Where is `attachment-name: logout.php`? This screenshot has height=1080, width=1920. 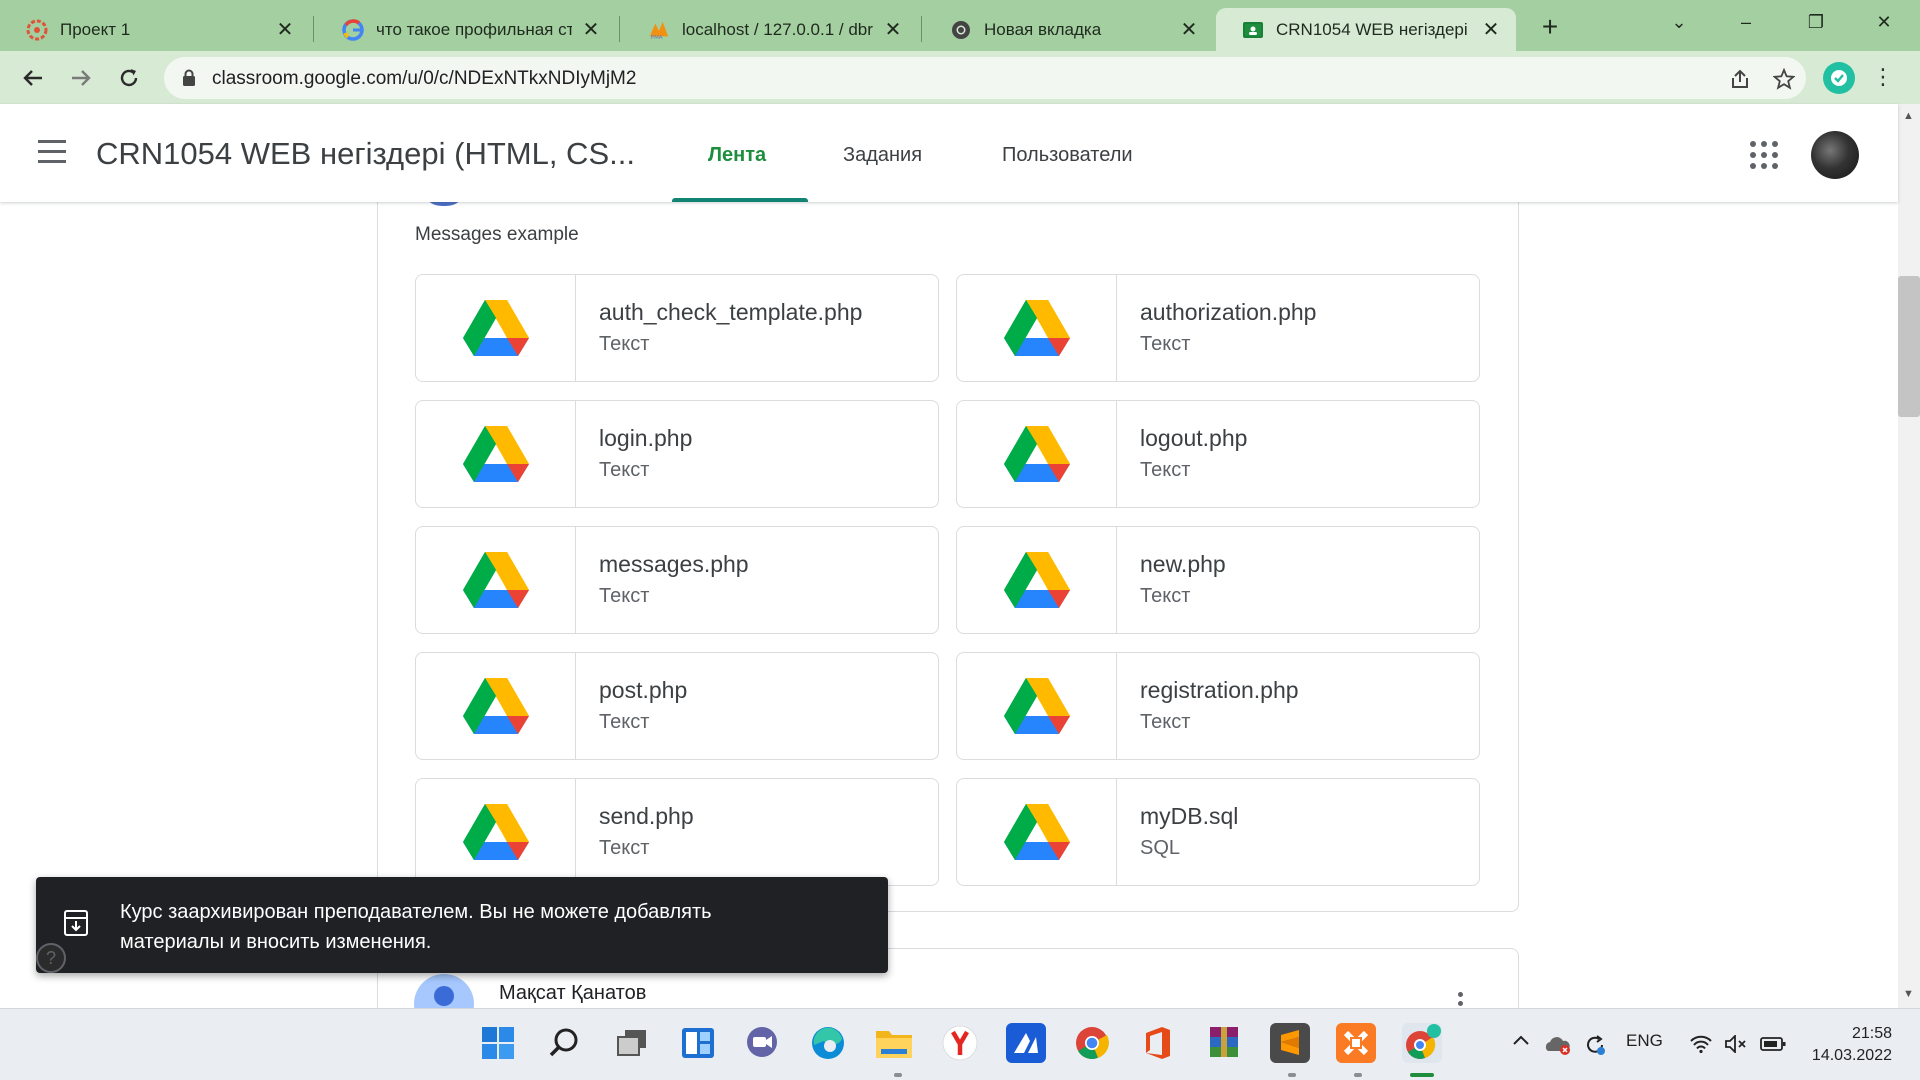
attachment-name: logout.php is located at coordinates (1193, 438).